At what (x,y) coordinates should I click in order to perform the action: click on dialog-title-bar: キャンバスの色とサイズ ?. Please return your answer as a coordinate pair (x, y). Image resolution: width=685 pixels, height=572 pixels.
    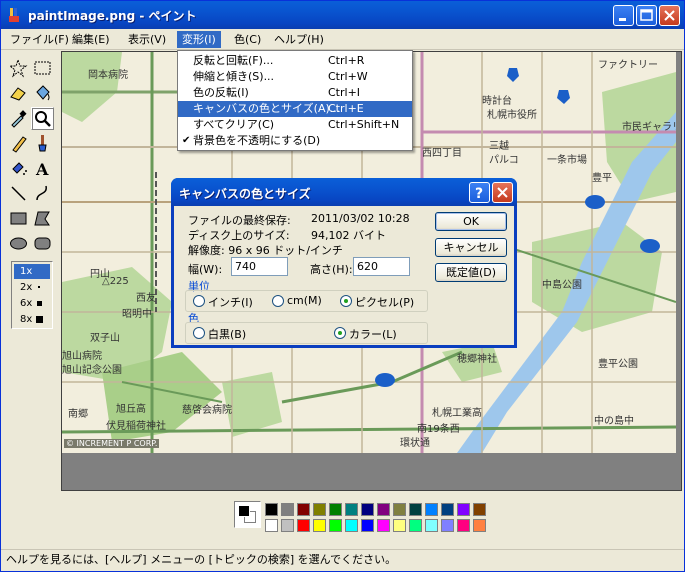
    Looking at the image, I should click on (344, 192).